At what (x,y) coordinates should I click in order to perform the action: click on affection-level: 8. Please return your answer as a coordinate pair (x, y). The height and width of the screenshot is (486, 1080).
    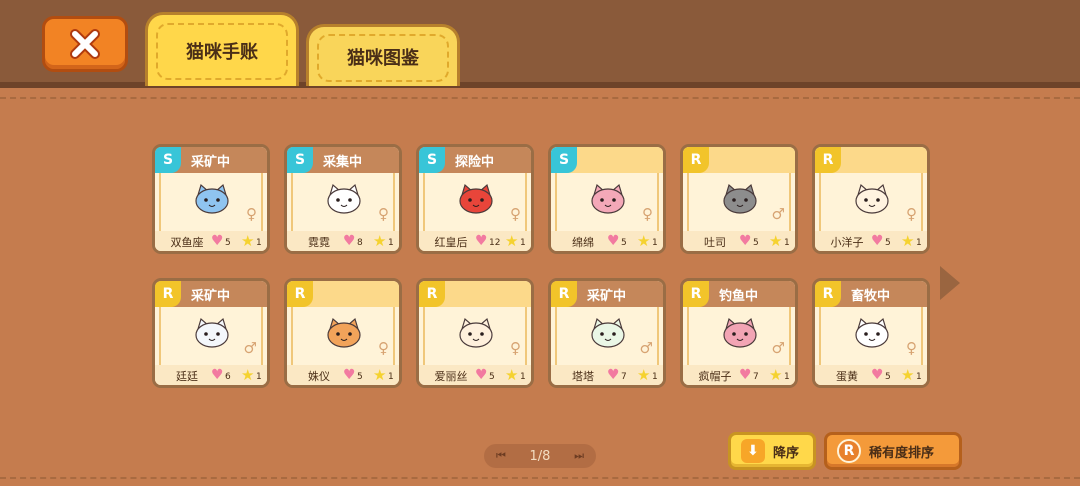
    Looking at the image, I should click on (360, 243).